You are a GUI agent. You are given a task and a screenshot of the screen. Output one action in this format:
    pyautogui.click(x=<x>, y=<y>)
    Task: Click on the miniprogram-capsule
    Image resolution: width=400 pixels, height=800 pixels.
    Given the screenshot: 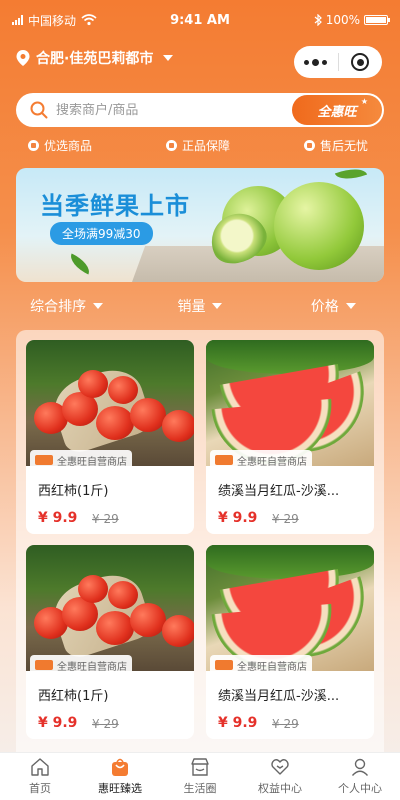 What is the action you would take?
    pyautogui.click(x=338, y=62)
    